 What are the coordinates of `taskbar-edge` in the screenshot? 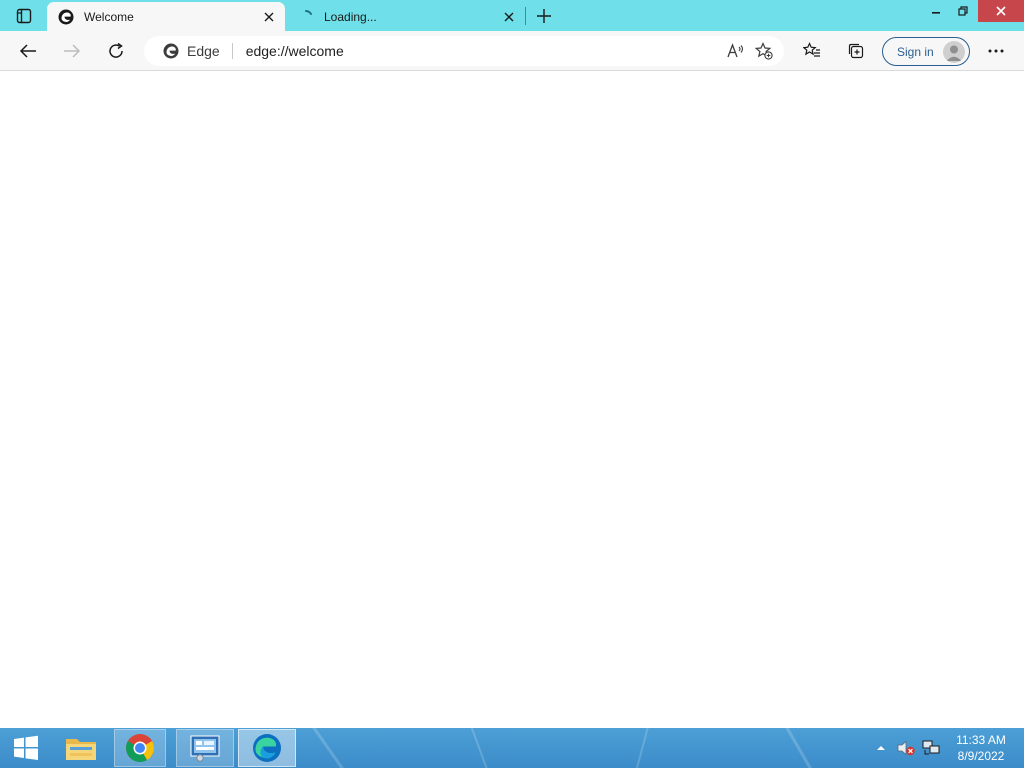 It's located at (267, 748).